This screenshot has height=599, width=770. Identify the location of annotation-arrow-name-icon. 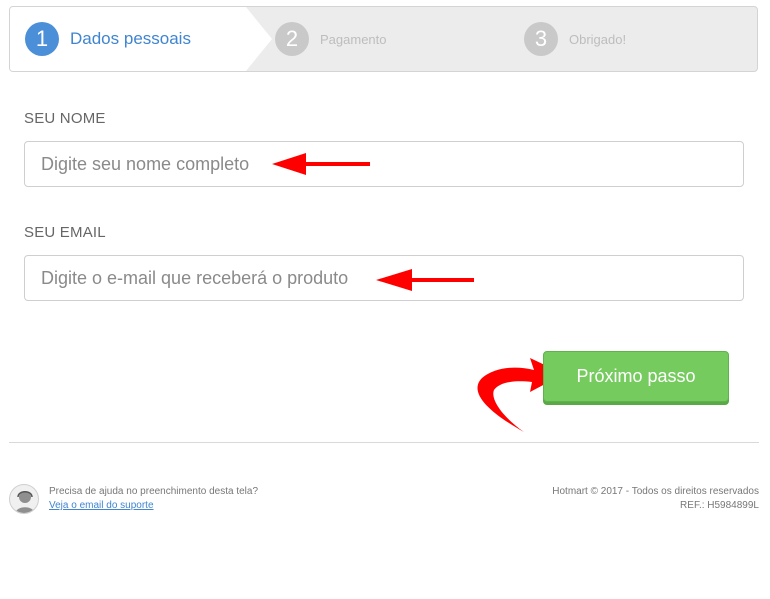
(321, 164).